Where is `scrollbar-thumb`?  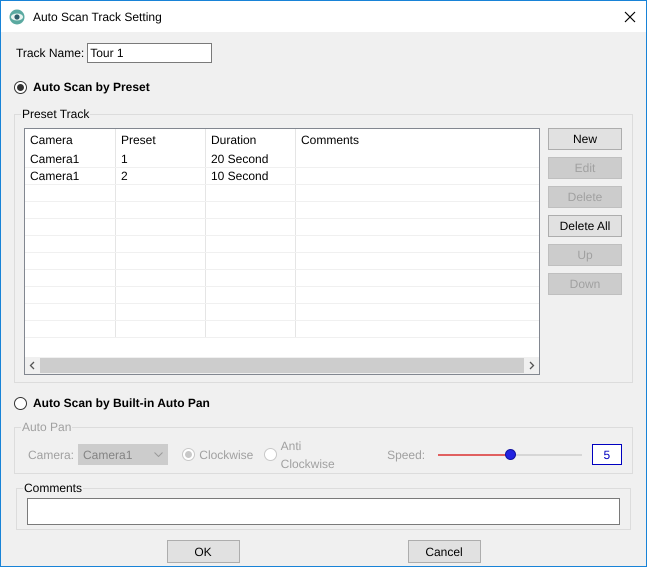 scrollbar-thumb is located at coordinates (282, 365).